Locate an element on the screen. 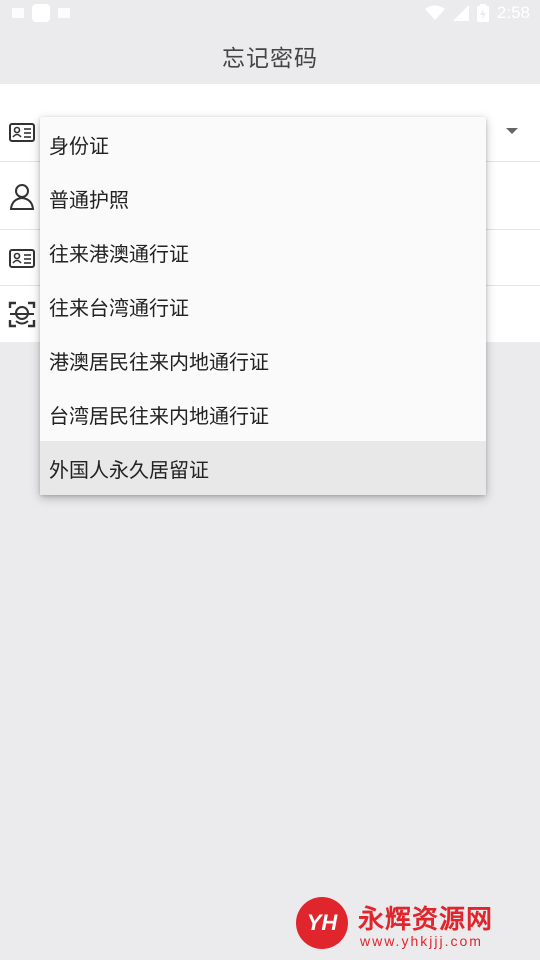 This screenshot has width=540, height=960. status-left-icons is located at coordinates (41, 13).